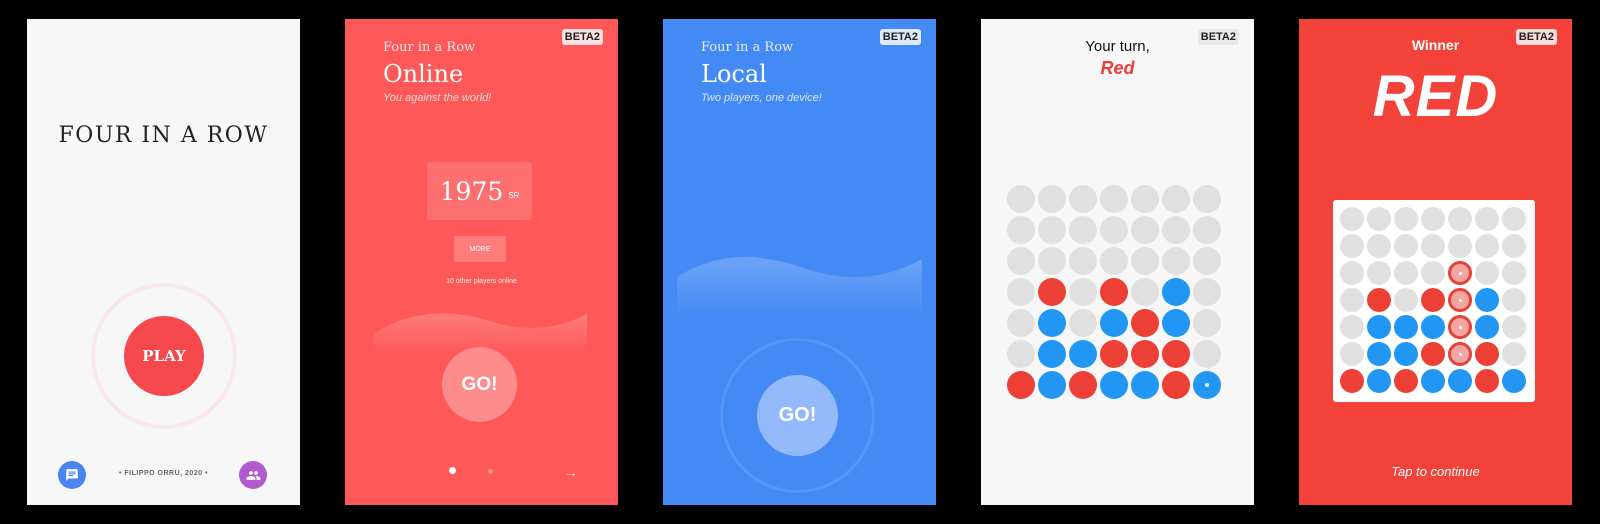 The width and height of the screenshot is (1600, 524). What do you see at coordinates (253, 475) in the screenshot?
I see `friends-button` at bounding box center [253, 475].